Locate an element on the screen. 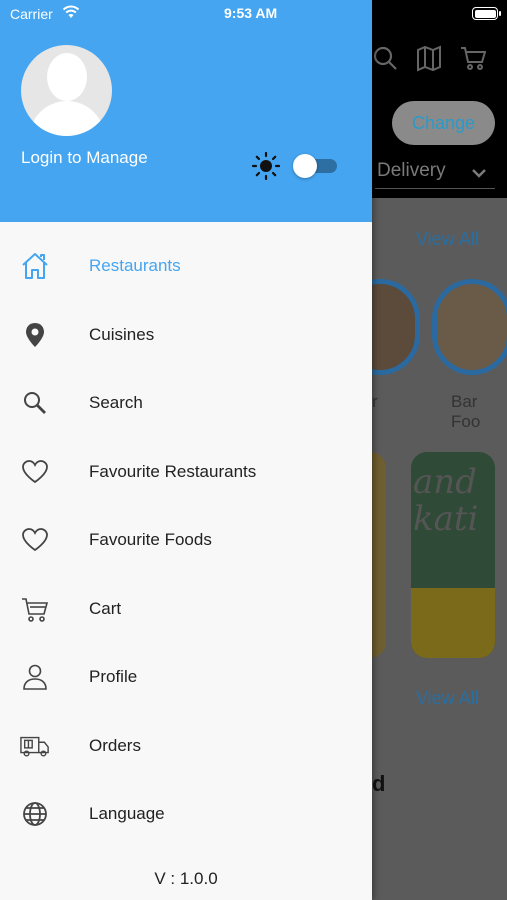 The height and width of the screenshot is (900, 507). map-icon is located at coordinates (429, 58).